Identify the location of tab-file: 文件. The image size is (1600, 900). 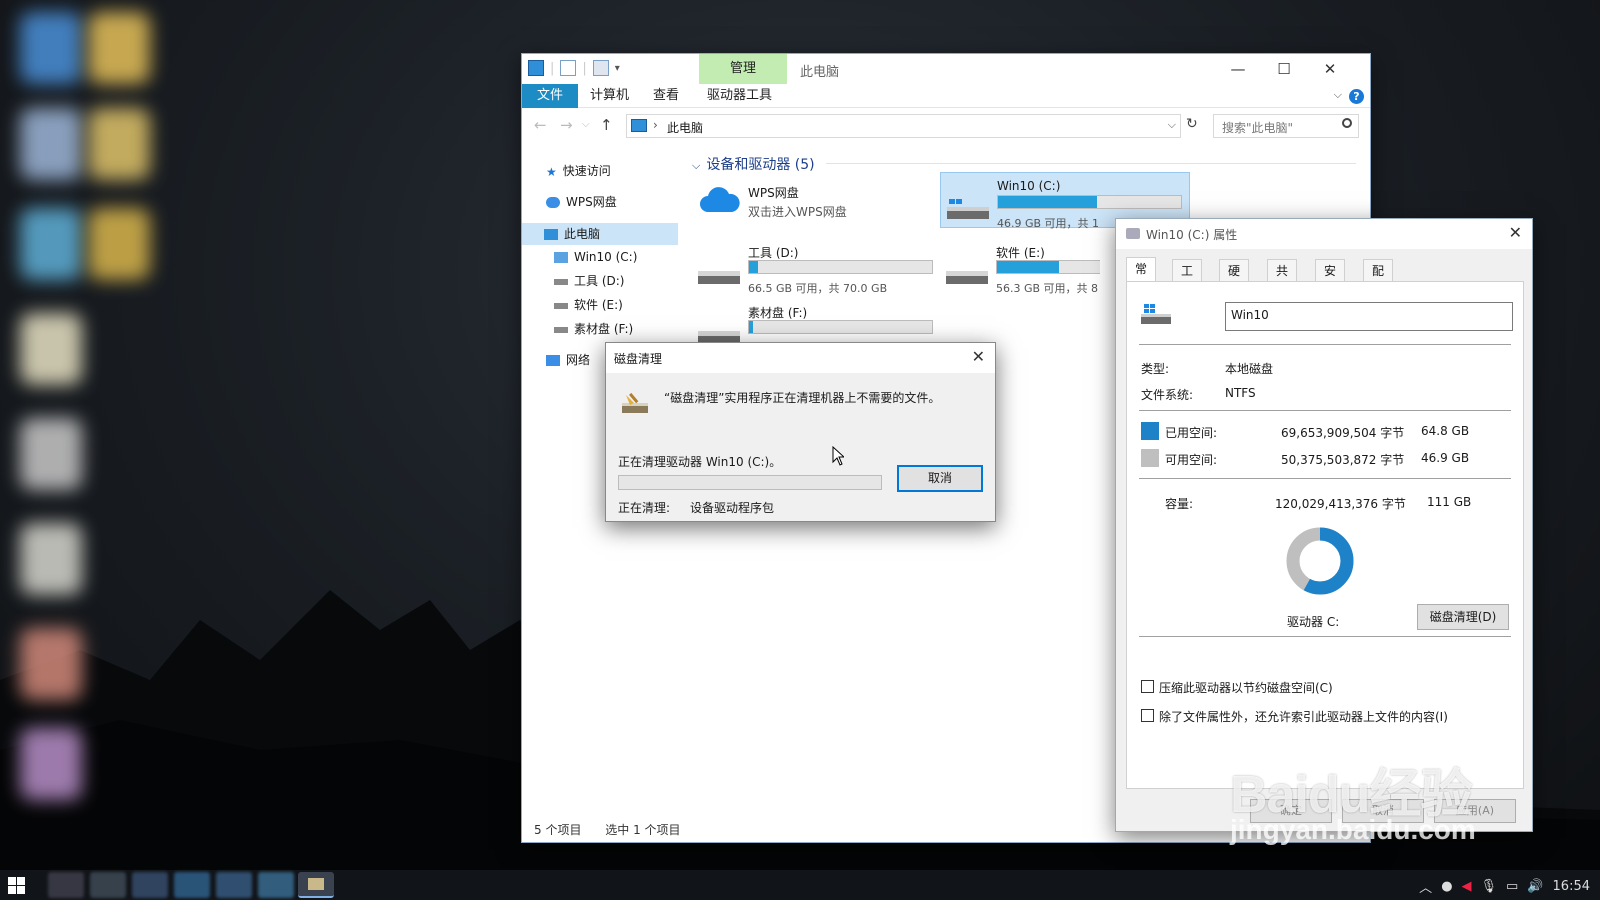
(550, 96).